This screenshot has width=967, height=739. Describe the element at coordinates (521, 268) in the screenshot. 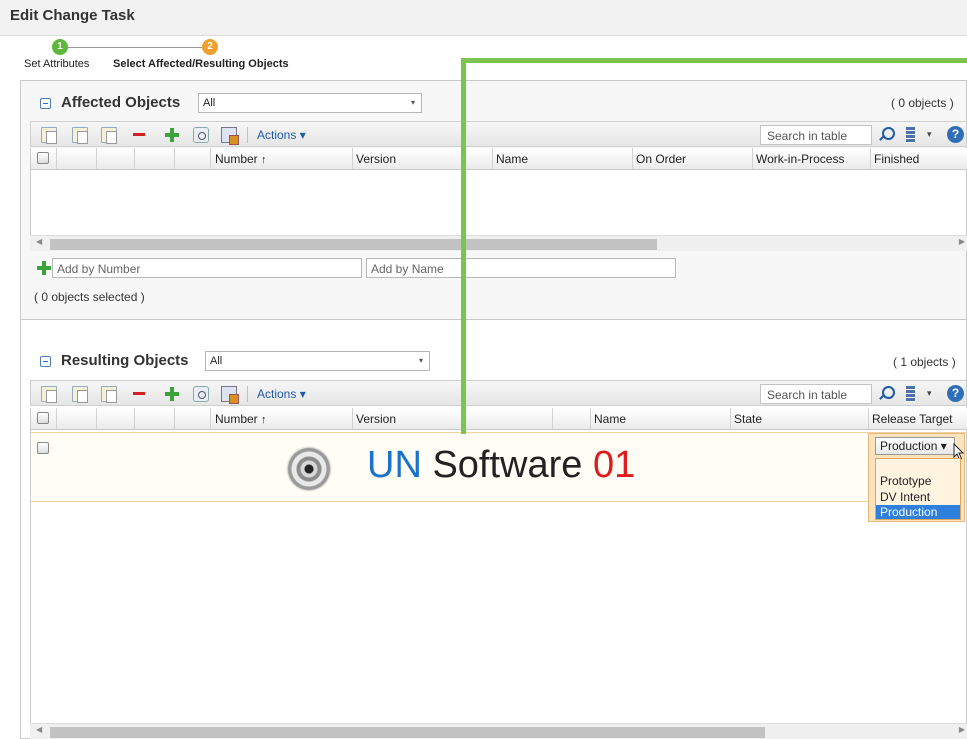

I see `add-by-name-input: Add by Name` at that location.